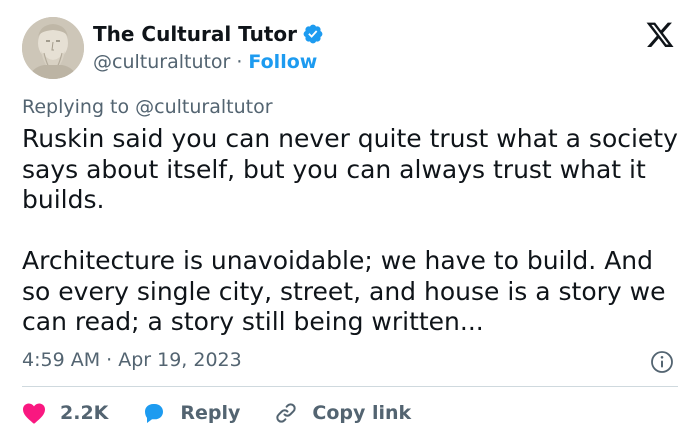 The height and width of the screenshot is (441, 700). What do you see at coordinates (195, 34) in the screenshot?
I see `author-name: The Cultural Tutor` at bounding box center [195, 34].